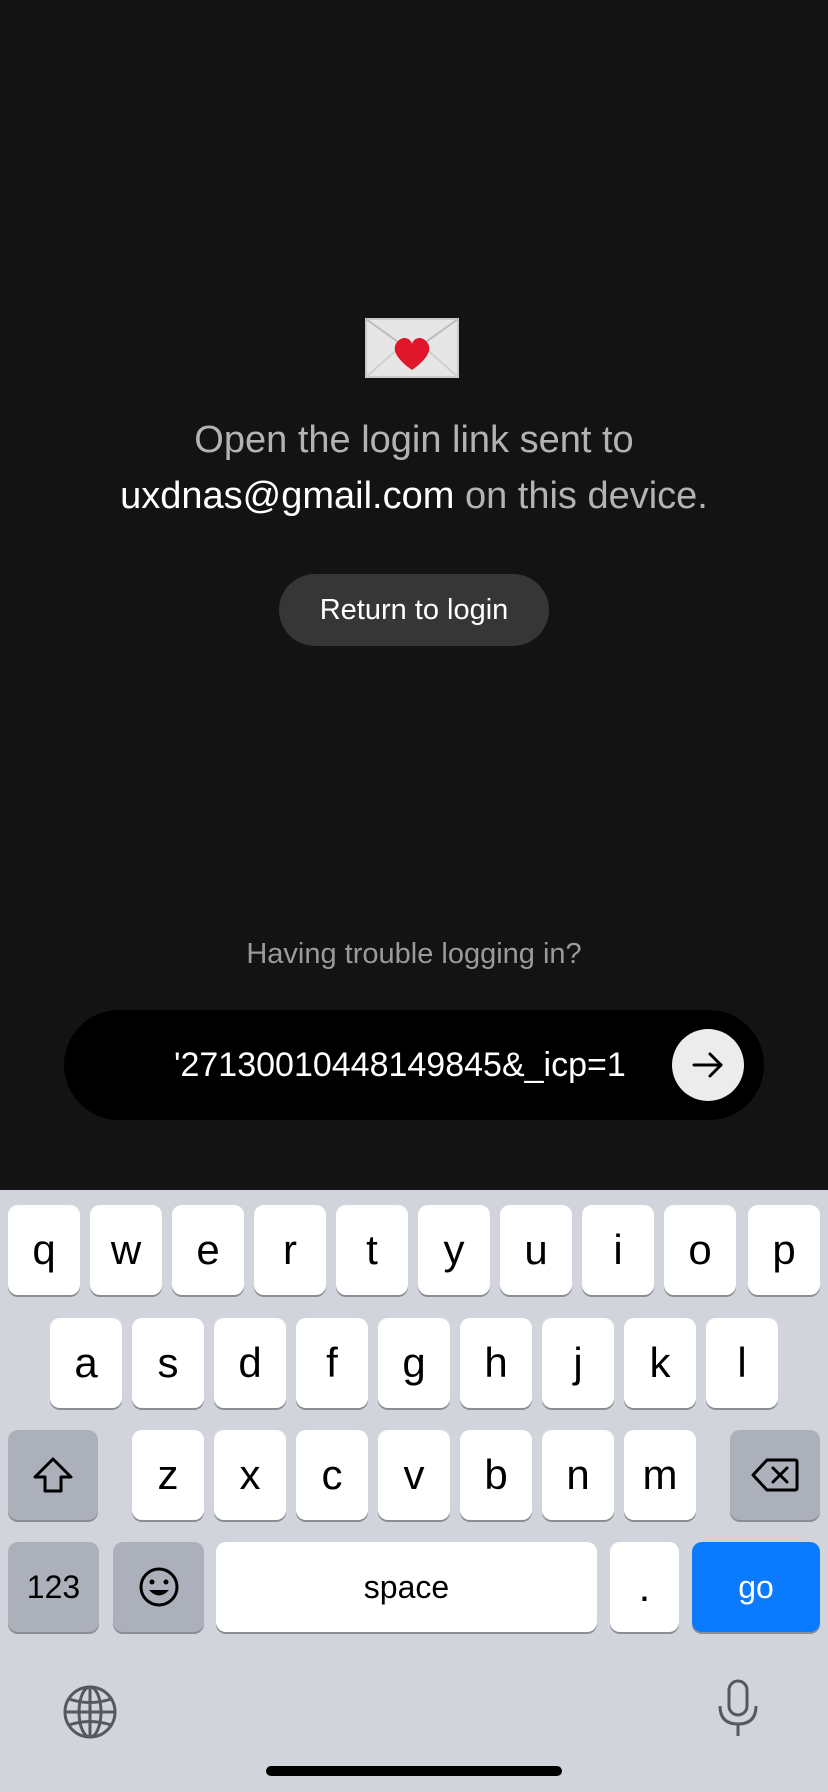 Image resolution: width=828 pixels, height=1792 pixels. I want to click on key-r: r, so click(290, 1250).